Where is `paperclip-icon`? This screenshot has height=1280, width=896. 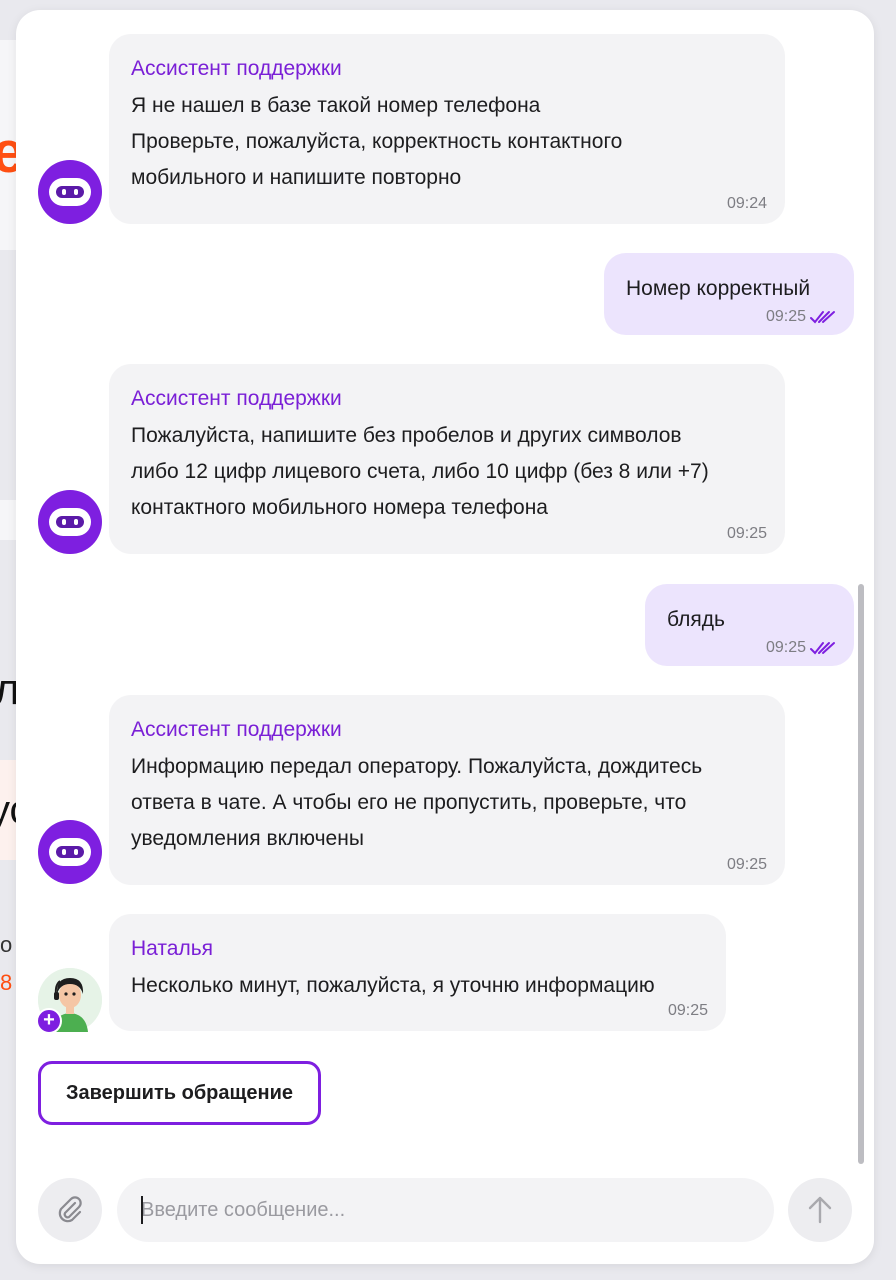 paperclip-icon is located at coordinates (70, 1209).